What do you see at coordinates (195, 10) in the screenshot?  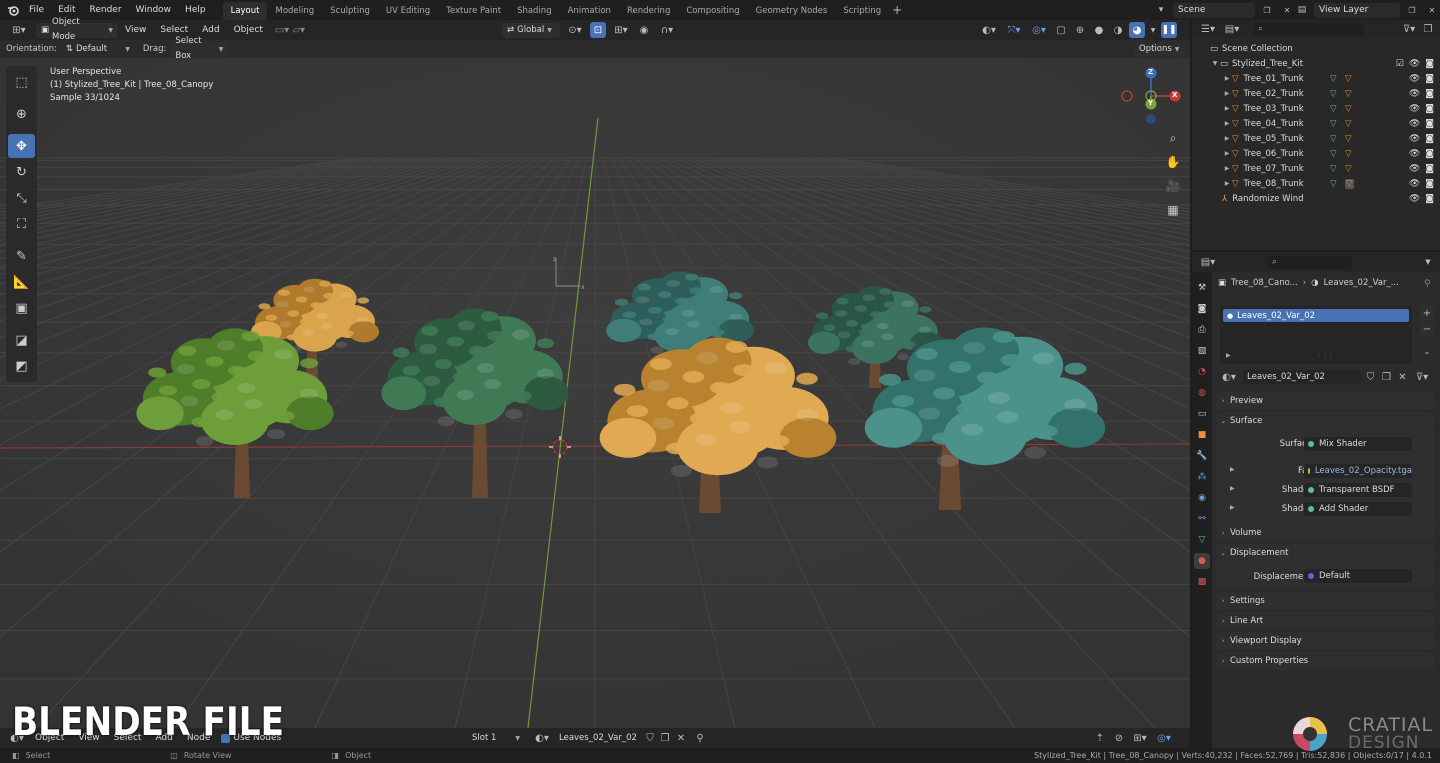 I see `menu-help: Help` at bounding box center [195, 10].